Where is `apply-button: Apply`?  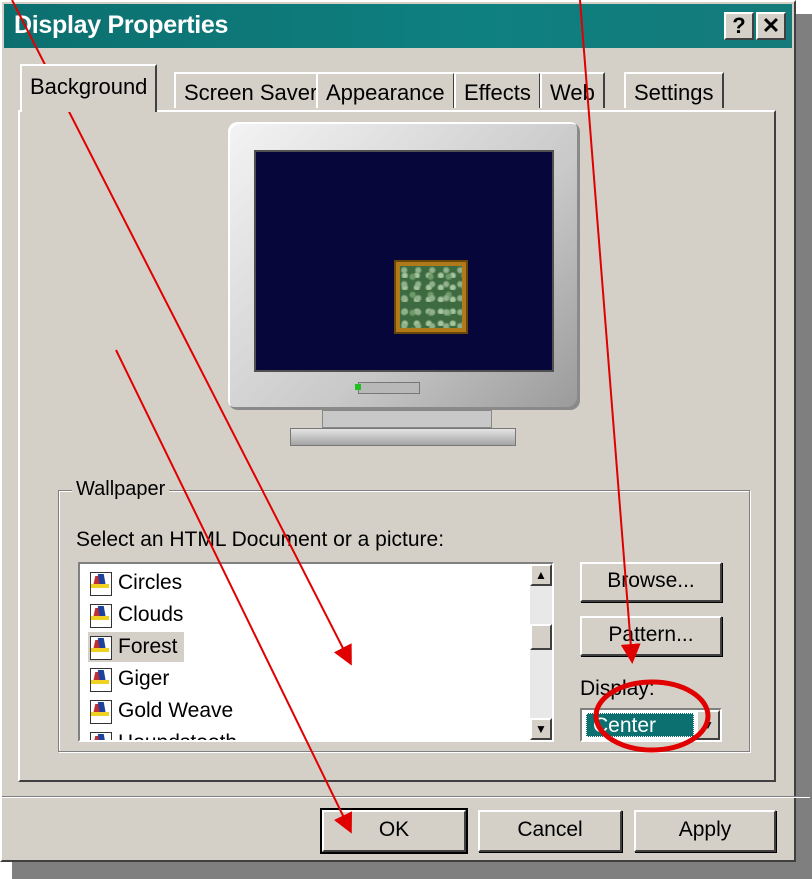 apply-button: Apply is located at coordinates (705, 831).